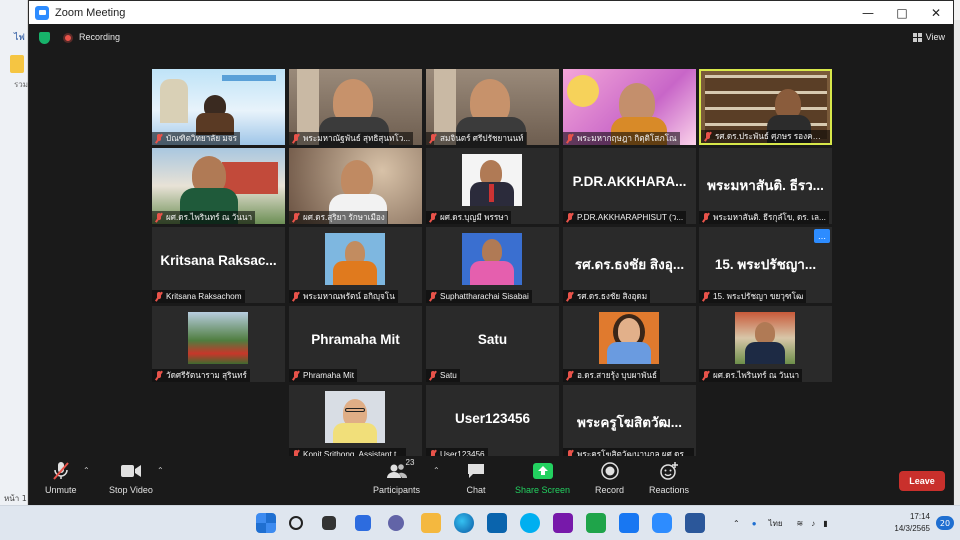  I want to click on windows-taskbar: ⌃ ● ไทย ≋ ♪ ▮ 17:14 14/3/2565 20, so click(480, 522).